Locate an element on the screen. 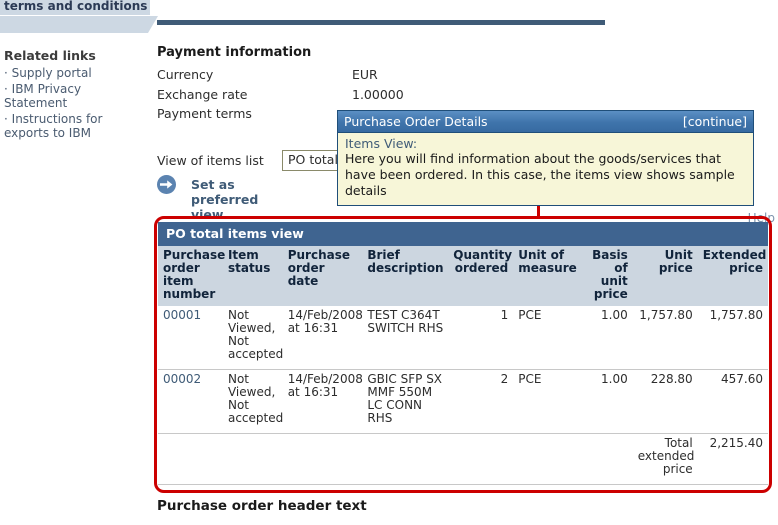 The width and height of the screenshot is (778, 525). total-extended-price-value: 2,215.40 is located at coordinates (732, 459).